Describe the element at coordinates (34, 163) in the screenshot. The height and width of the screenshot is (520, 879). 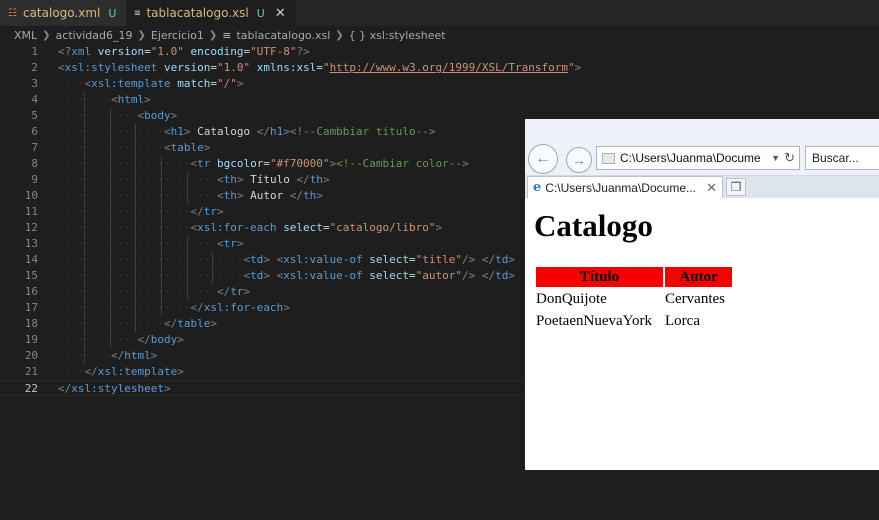
I see `line-number: 8` at that location.